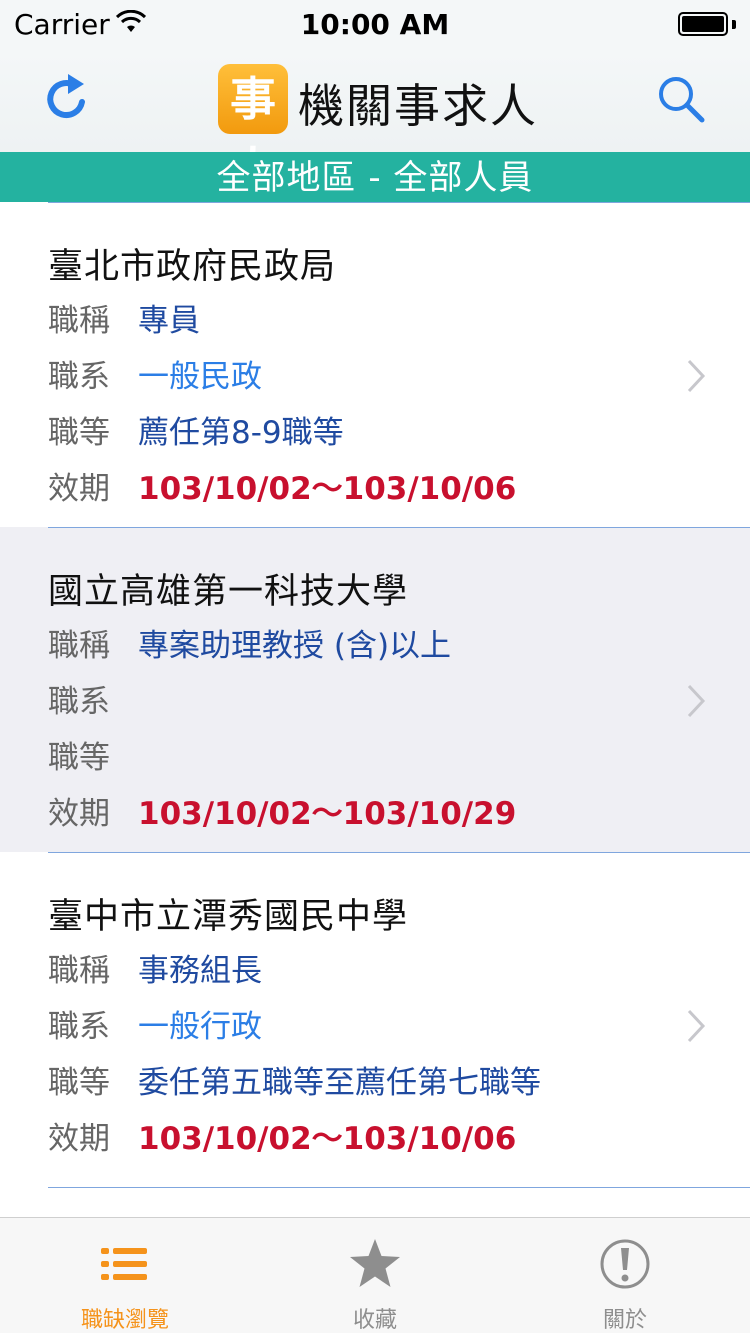 Image resolution: width=750 pixels, height=1334 pixels. Describe the element at coordinates (375, 177) in the screenshot. I see `filter-bar: 全部地區 - 全部人員` at that location.